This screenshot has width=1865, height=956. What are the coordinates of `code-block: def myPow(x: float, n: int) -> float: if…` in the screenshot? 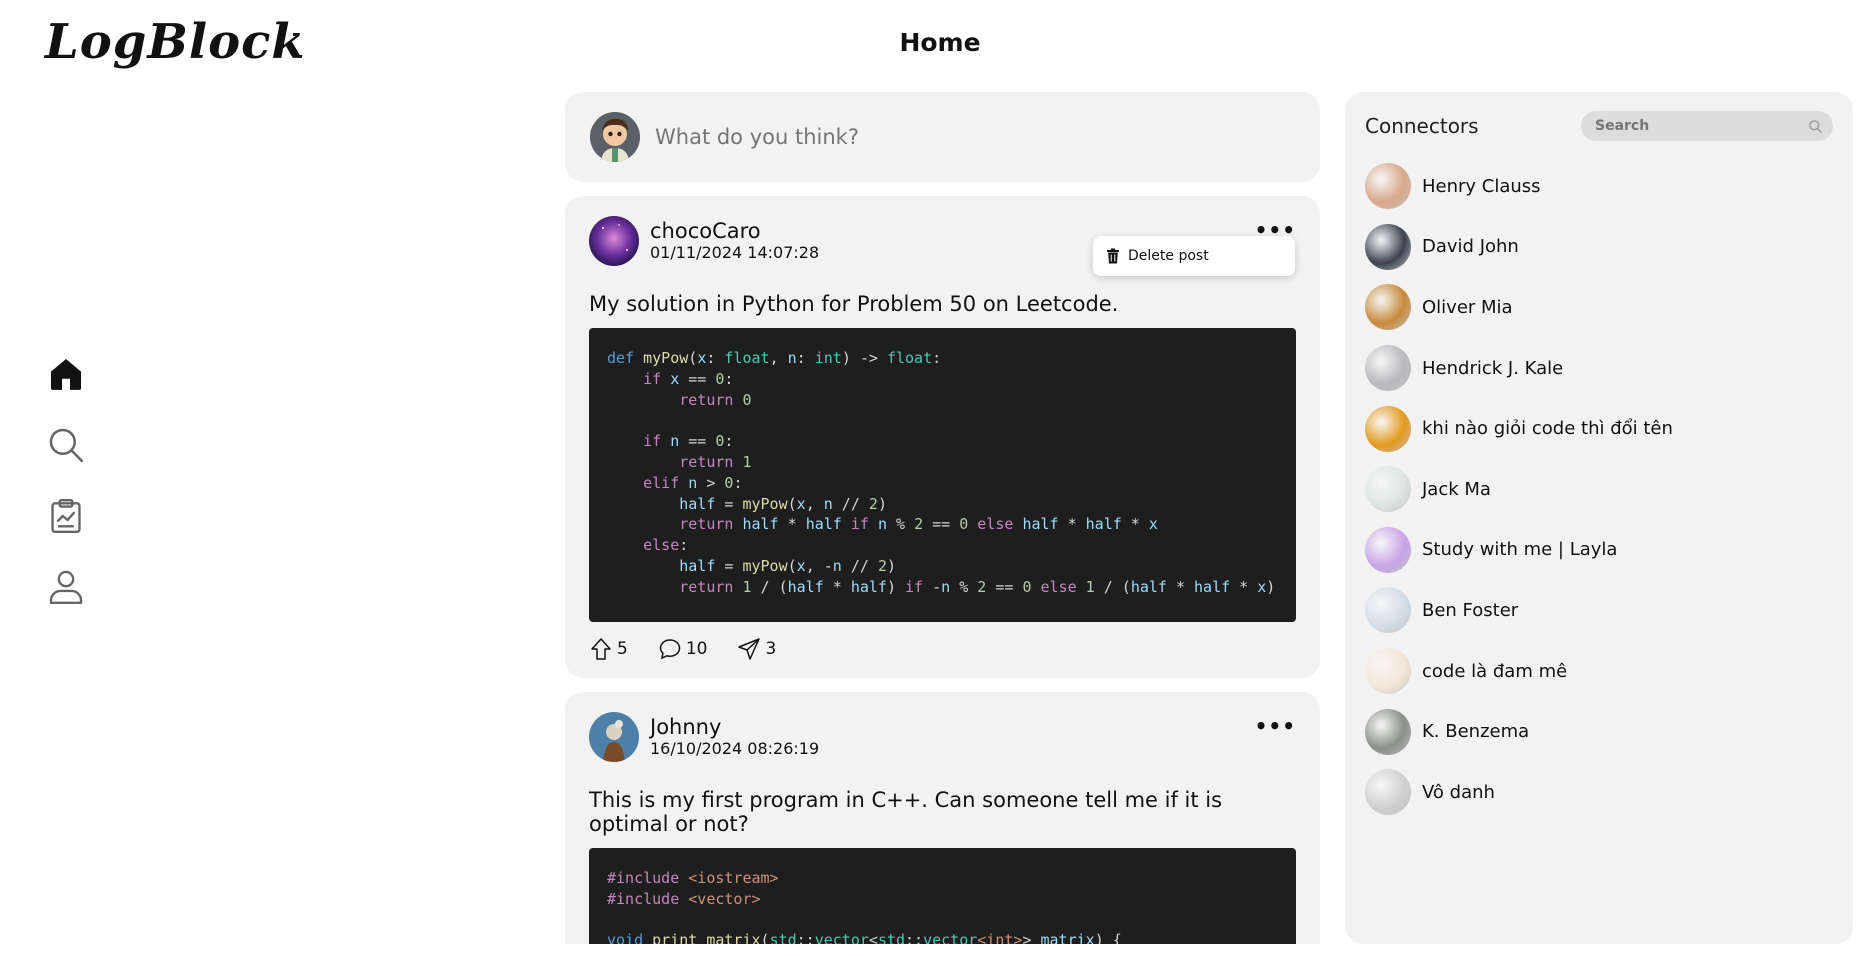 It's located at (942, 475).